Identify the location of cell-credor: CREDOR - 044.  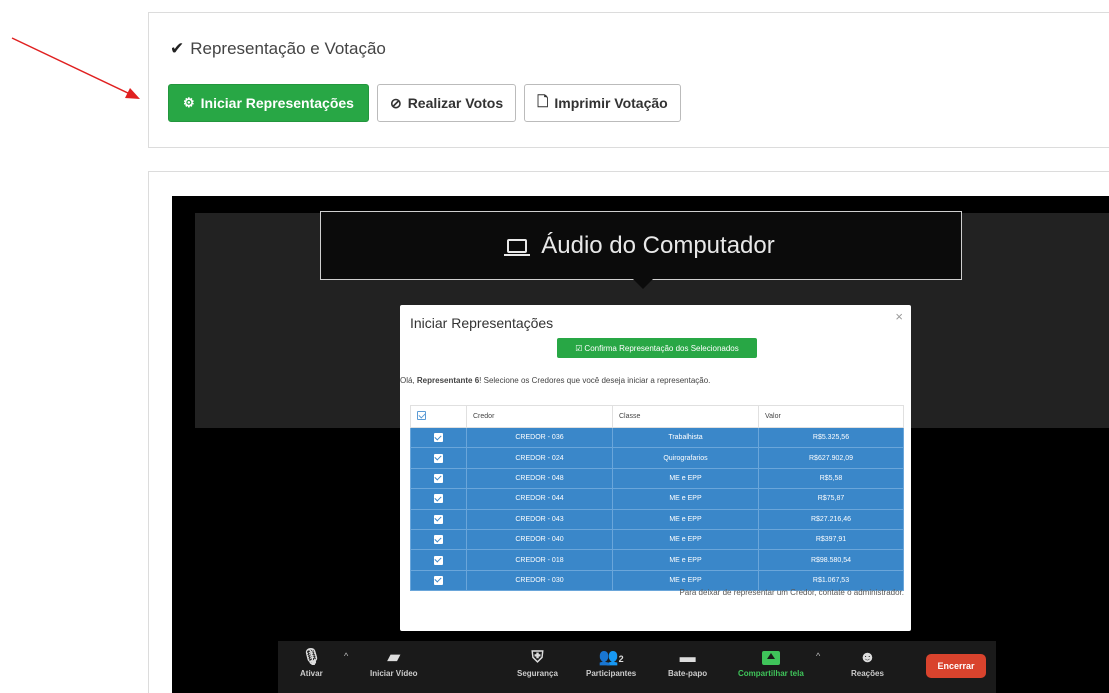
(539, 499).